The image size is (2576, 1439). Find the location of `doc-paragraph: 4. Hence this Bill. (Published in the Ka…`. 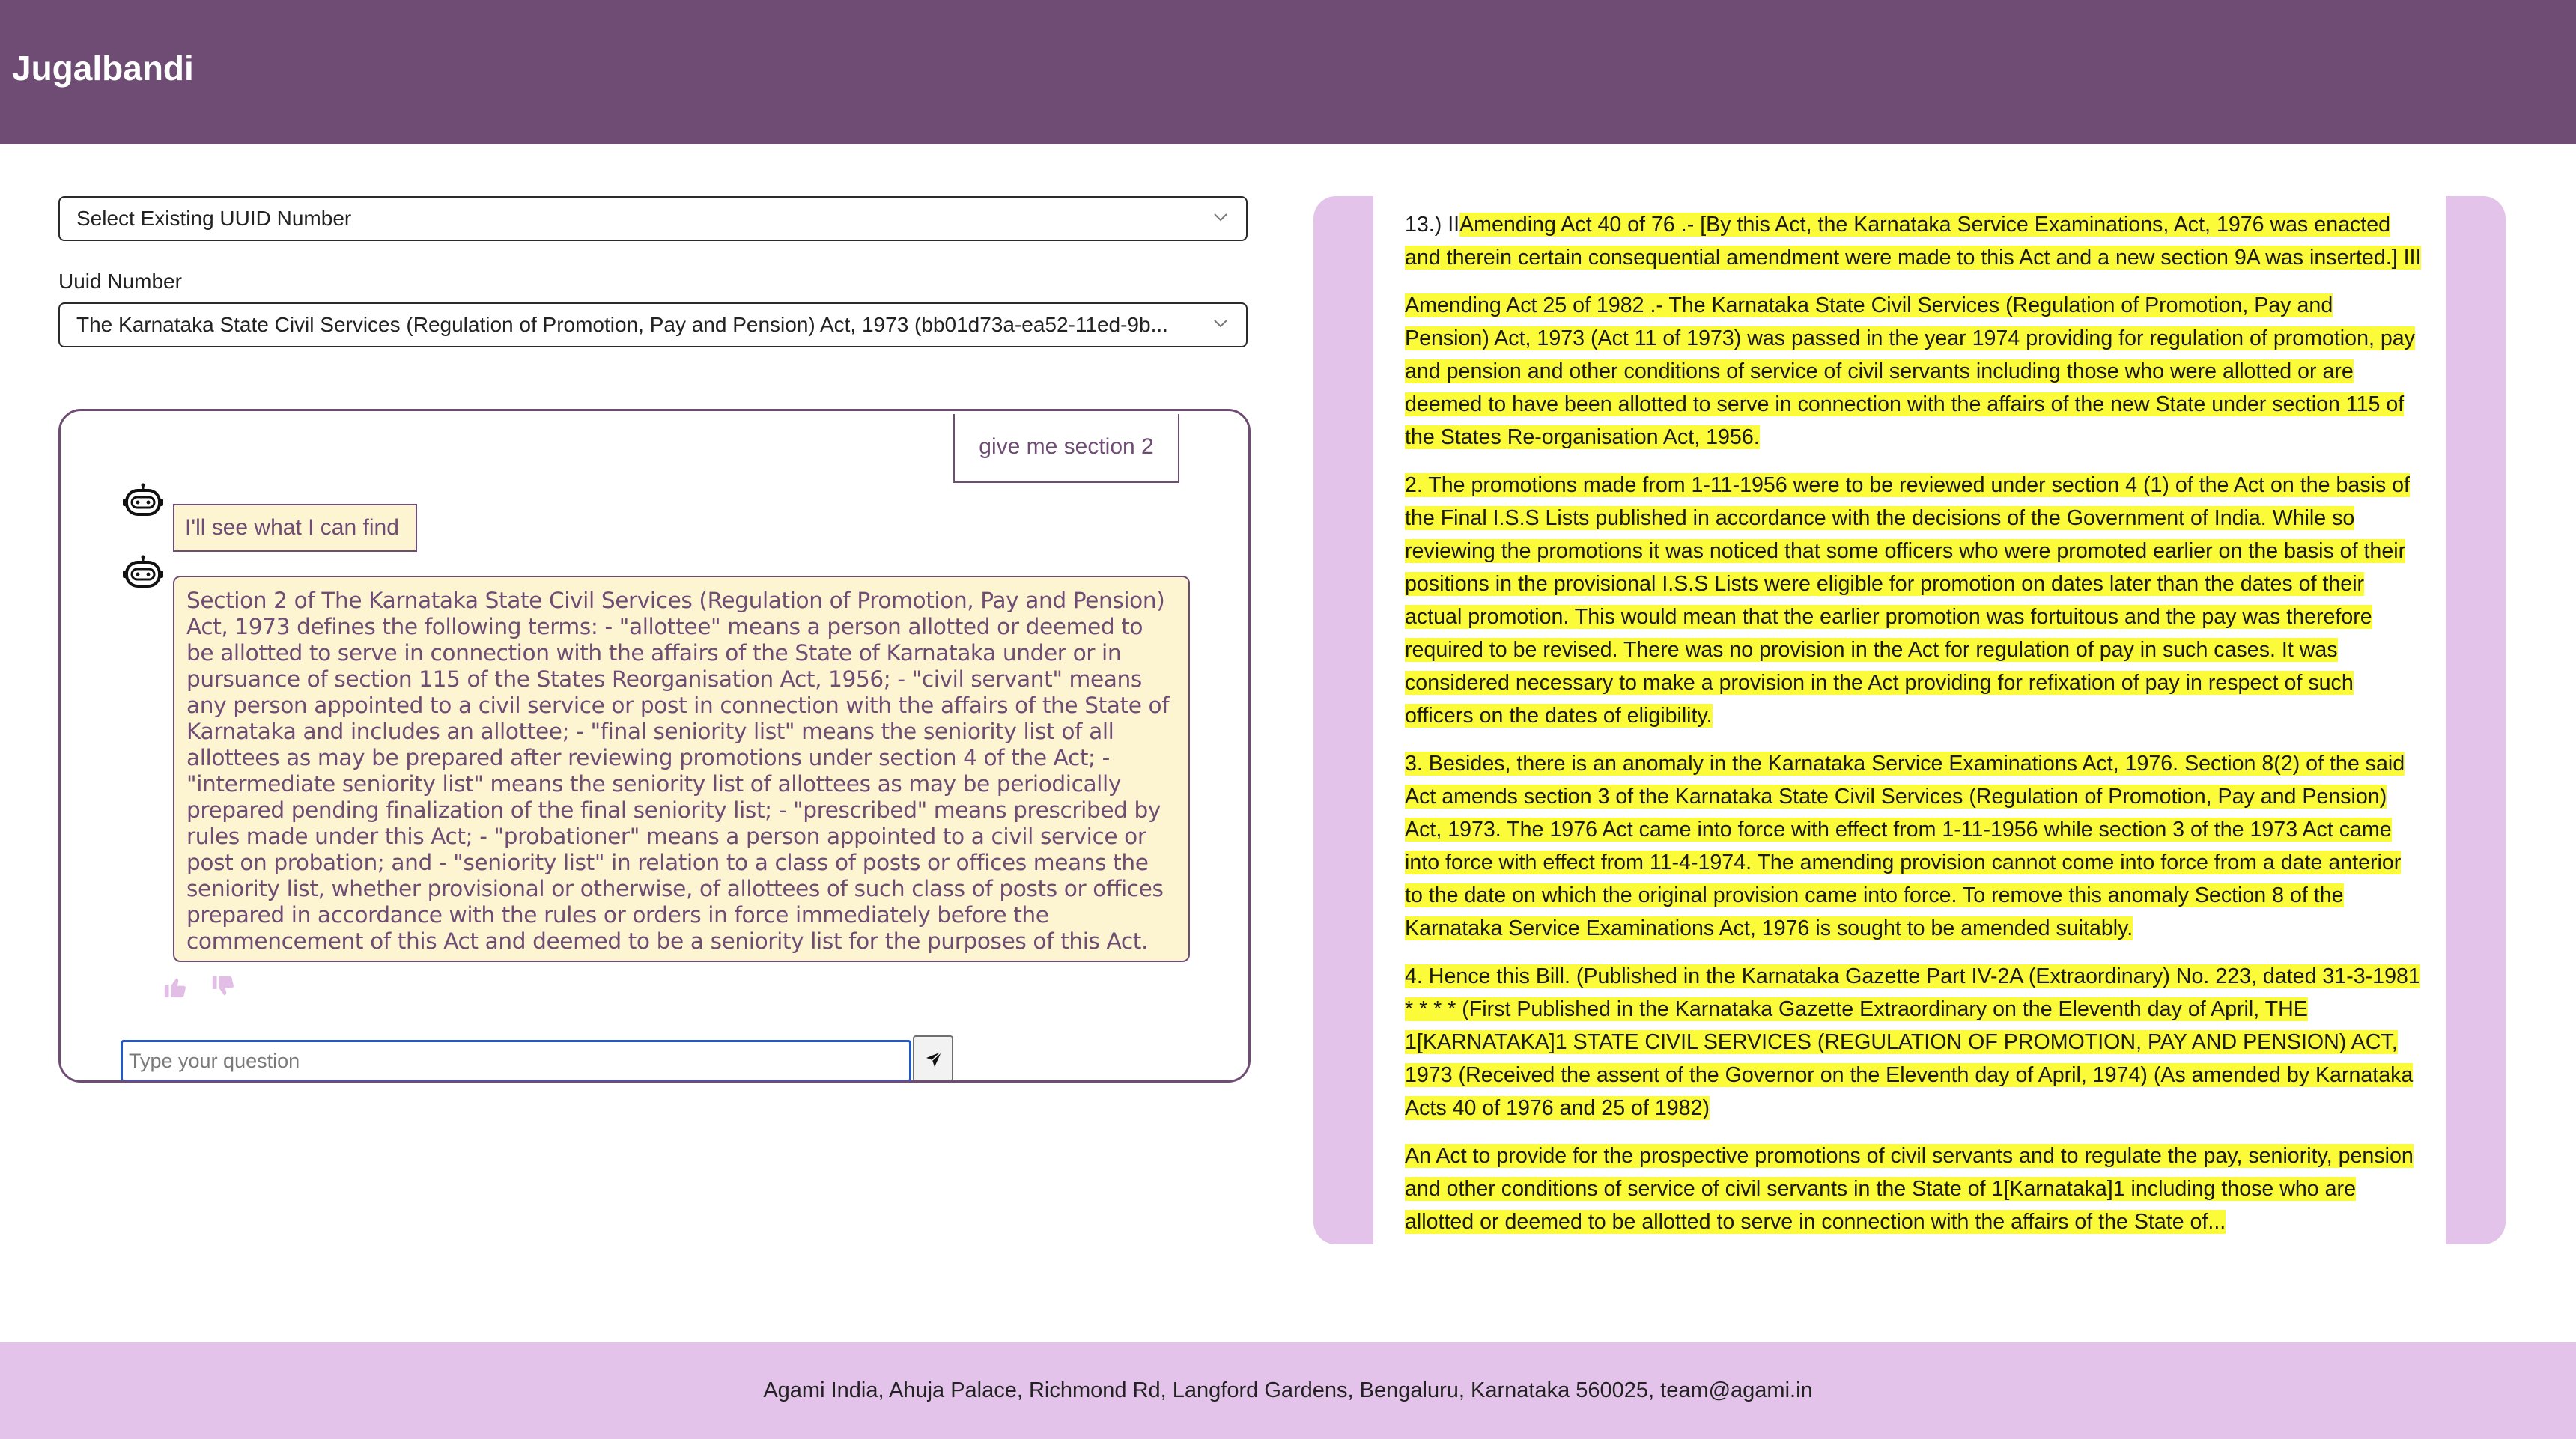

doc-paragraph: 4. Hence this Bill. (Published in the Ka… is located at coordinates (1914, 1042).